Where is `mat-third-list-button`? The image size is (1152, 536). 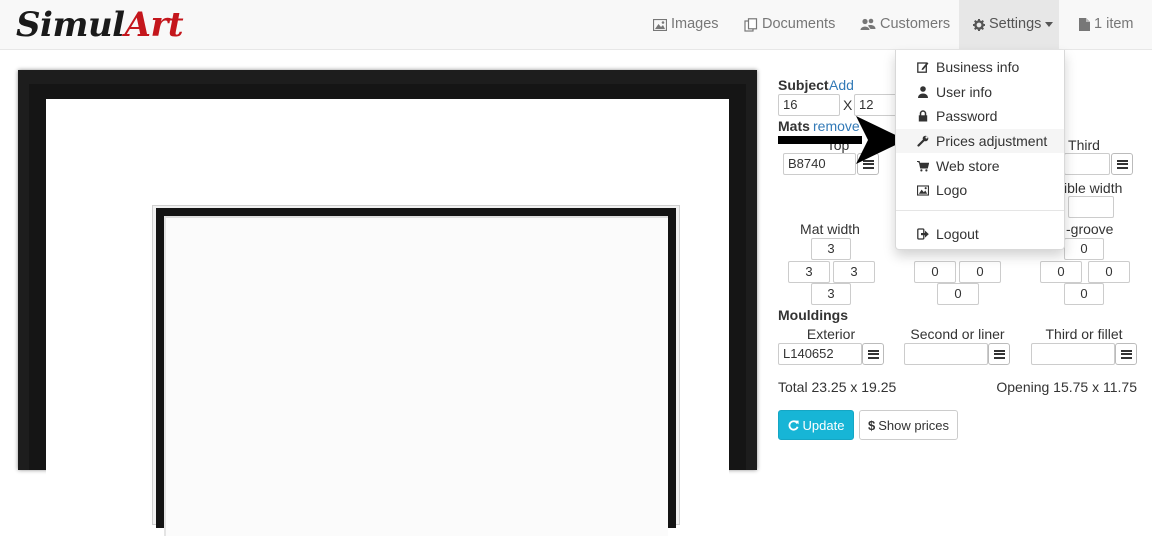 mat-third-list-button is located at coordinates (1122, 164).